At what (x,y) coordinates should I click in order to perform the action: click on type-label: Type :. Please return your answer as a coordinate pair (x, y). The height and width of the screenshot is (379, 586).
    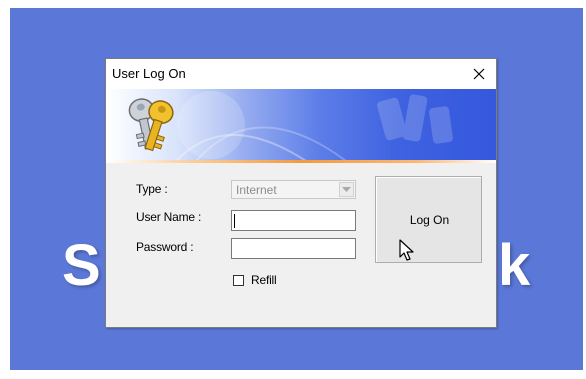
    Looking at the image, I should click on (152, 189).